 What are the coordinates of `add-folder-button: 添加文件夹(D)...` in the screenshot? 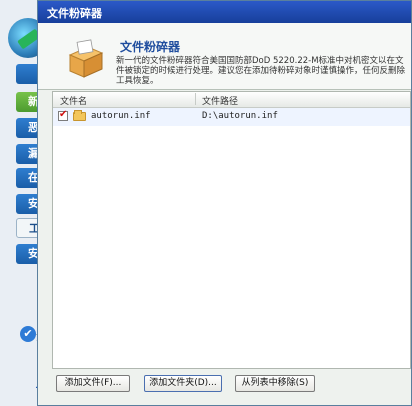 It's located at (183, 383).